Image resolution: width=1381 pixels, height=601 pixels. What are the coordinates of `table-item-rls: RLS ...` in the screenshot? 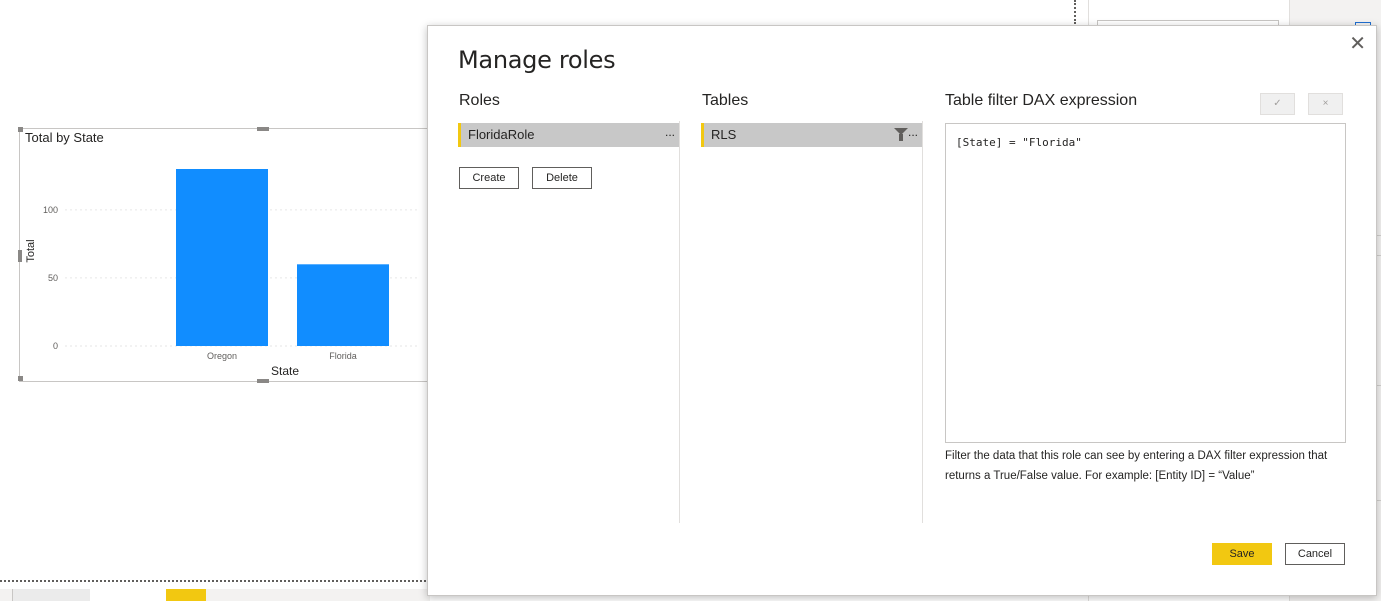 It's located at (811, 135).